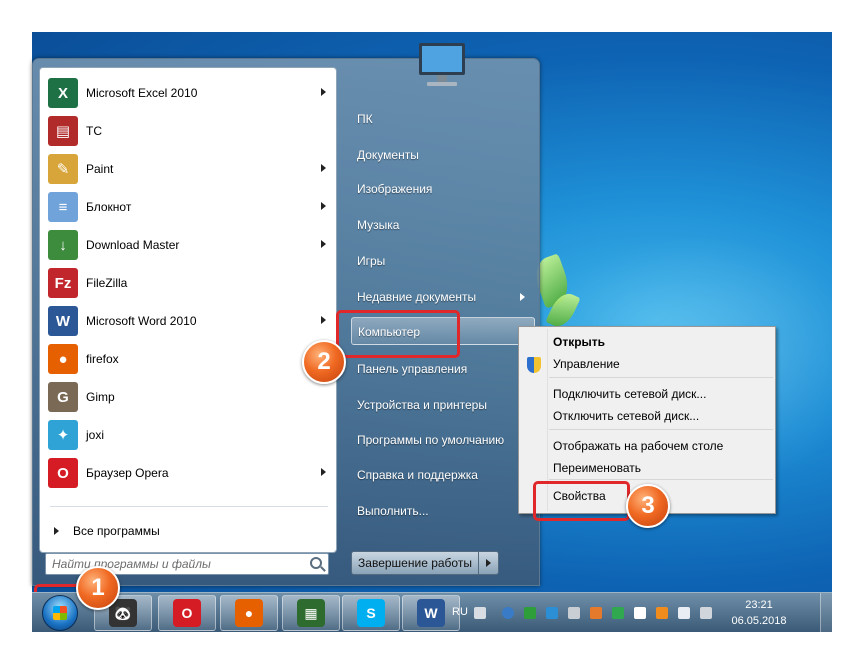  I want to click on volume-icon, so click(706, 613).